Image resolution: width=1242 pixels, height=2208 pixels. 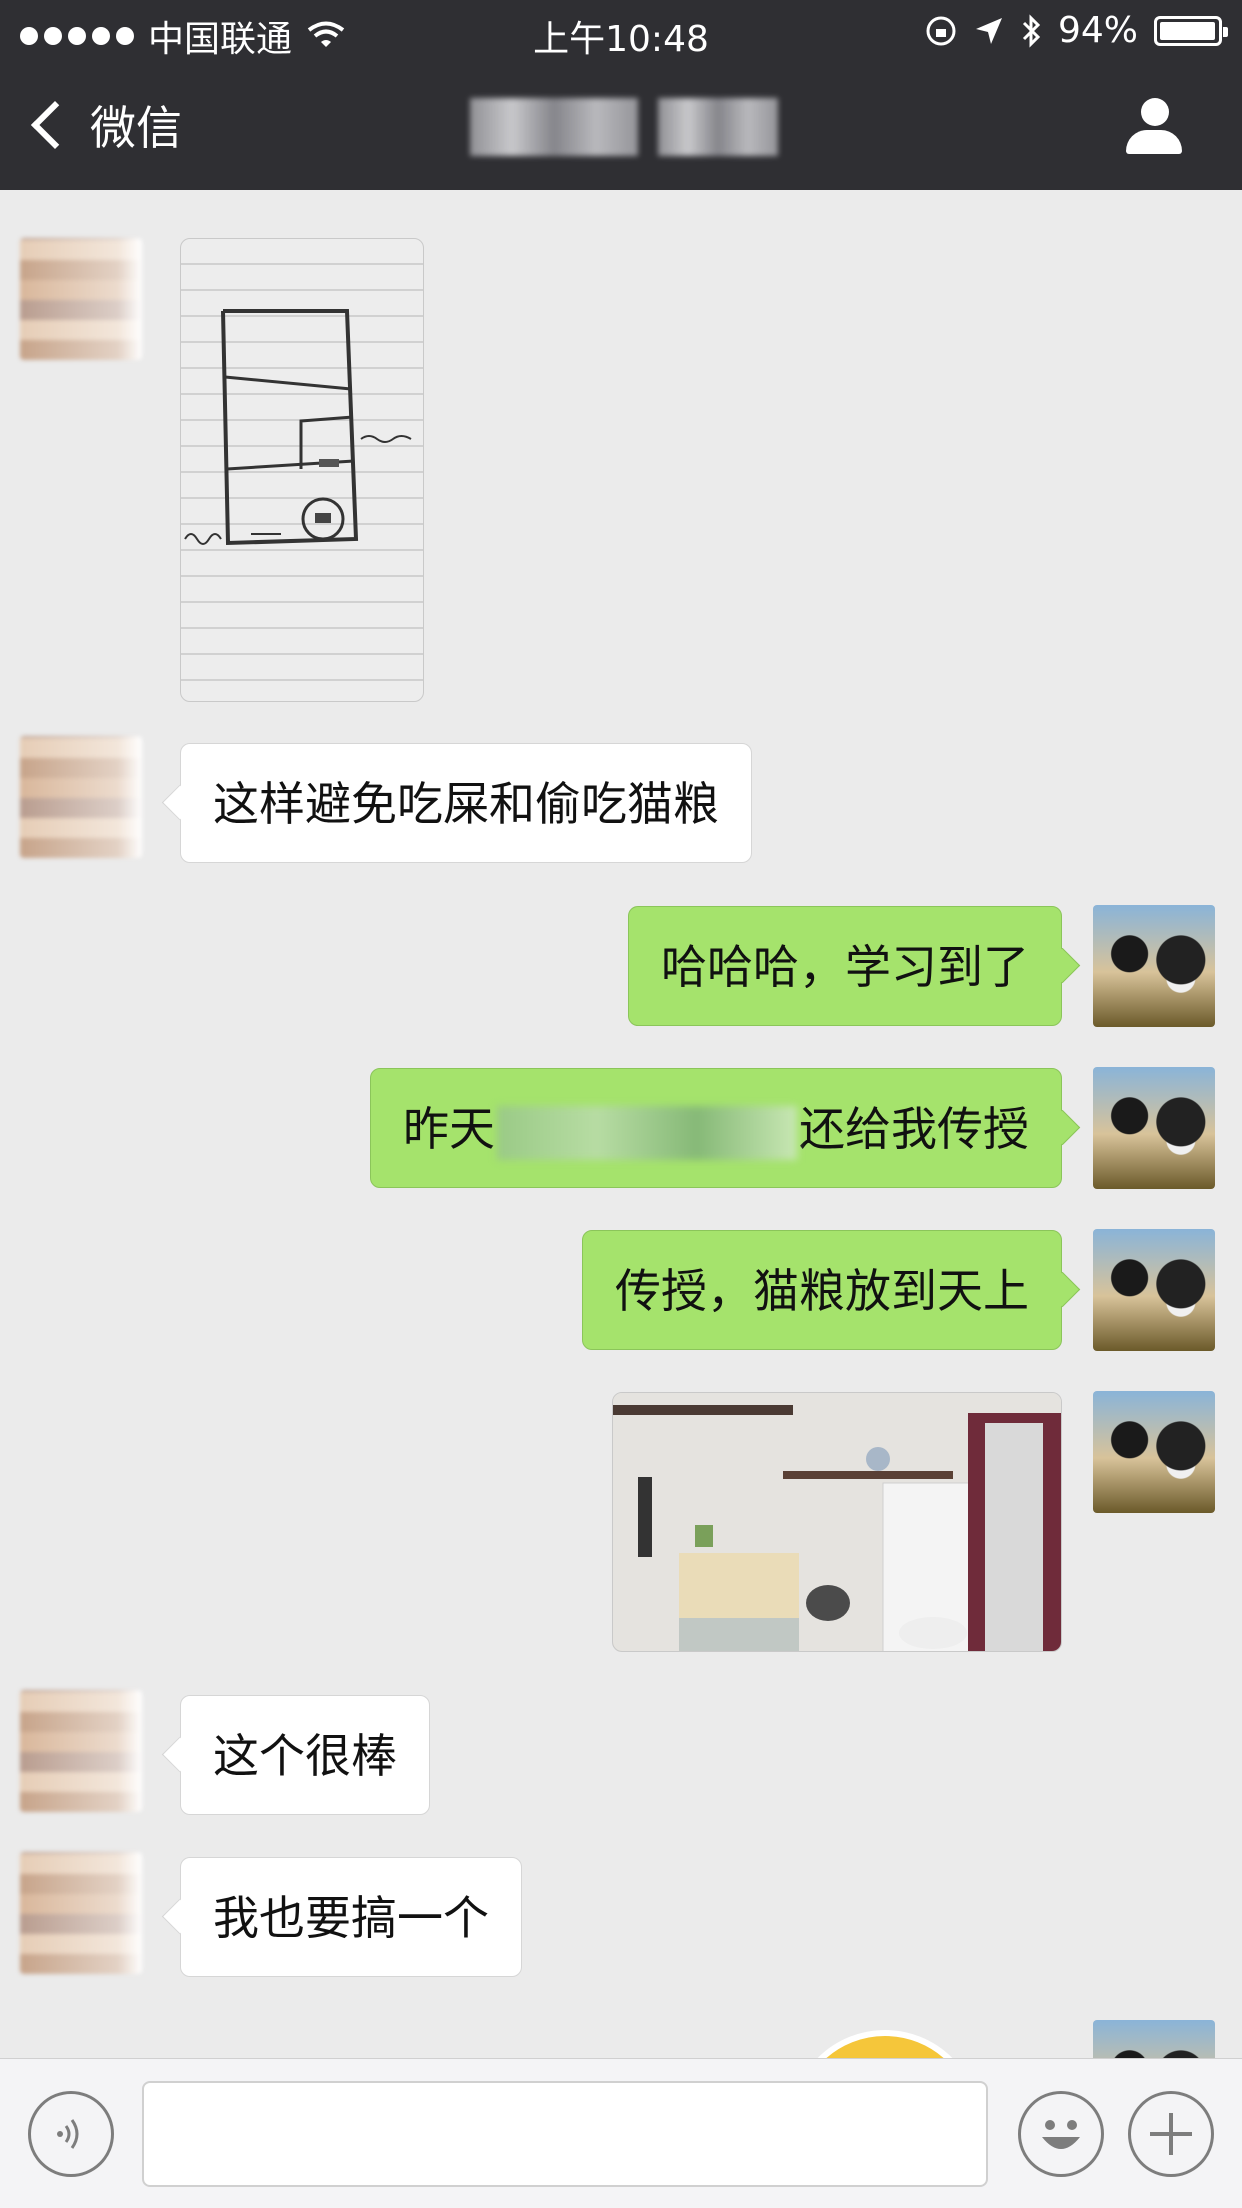 I want to click on message-bubble: 这样避免吃屎和偷吃猫粮, so click(x=466, y=803).